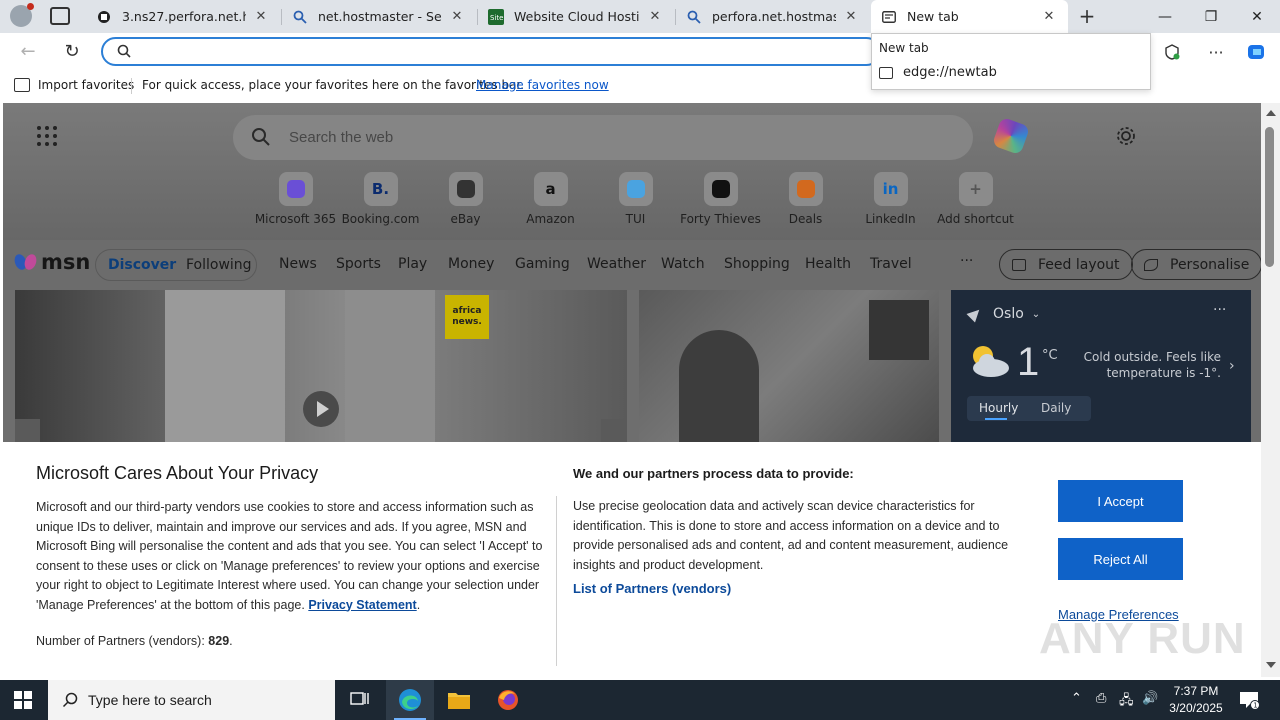 The height and width of the screenshot is (720, 1280). I want to click on manage-favorites-link: Manage favorites now, so click(542, 85).